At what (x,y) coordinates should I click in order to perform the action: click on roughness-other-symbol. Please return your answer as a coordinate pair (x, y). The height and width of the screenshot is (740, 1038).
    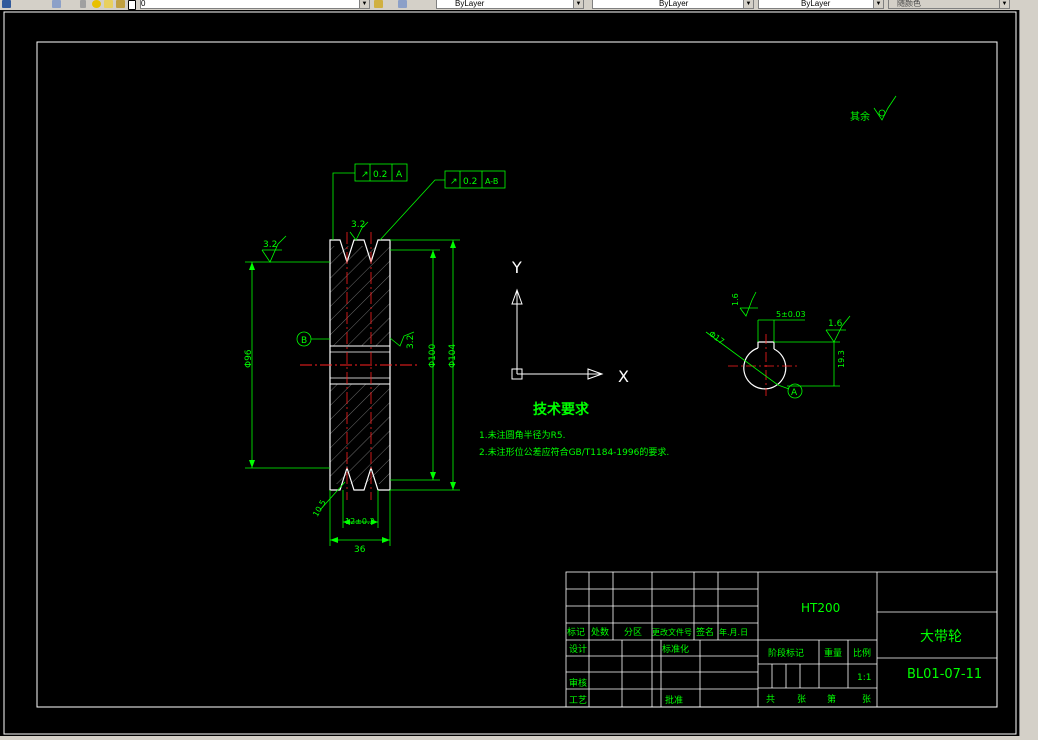
    Looking at the image, I should click on (885, 108).